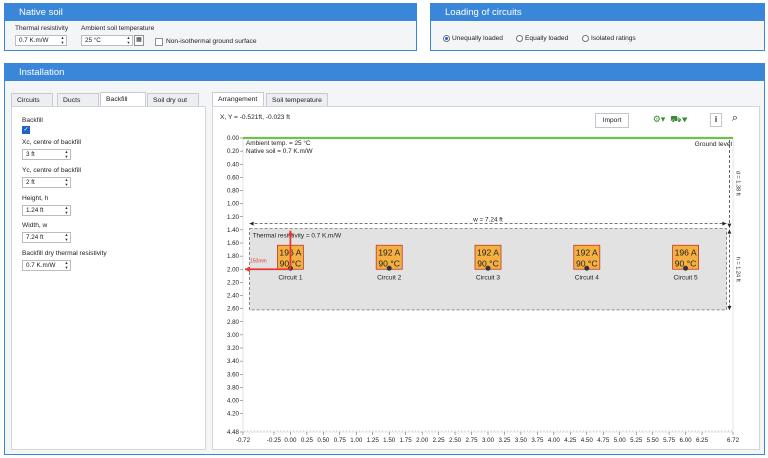 The image size is (768, 458). I want to click on x-tick-label: 4.75, so click(603, 440).